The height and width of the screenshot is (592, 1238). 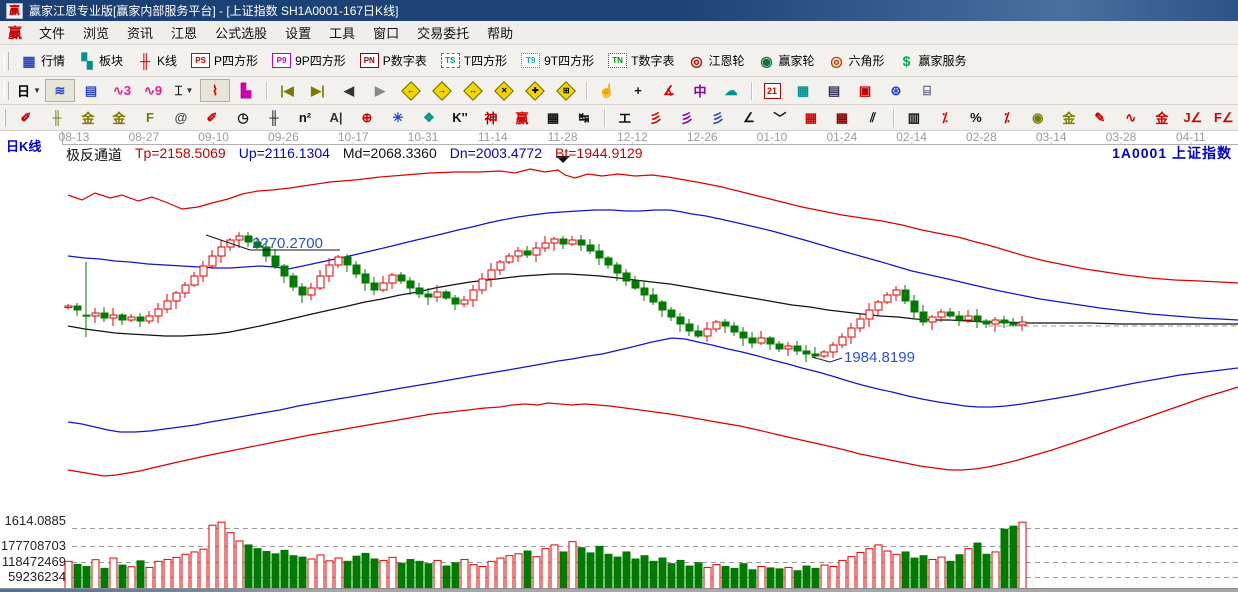 What do you see at coordinates (669, 90) in the screenshot?
I see `angle-measure-button: ∡` at bounding box center [669, 90].